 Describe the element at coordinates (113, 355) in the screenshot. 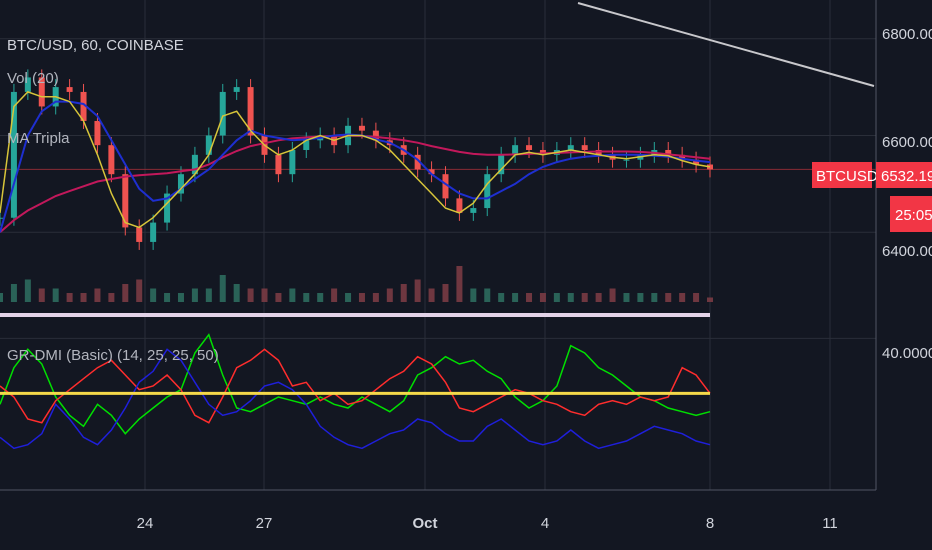

I see `dmi-indicator-label: GR-DMI (Basic) (14, 25, 25, 50)` at that location.